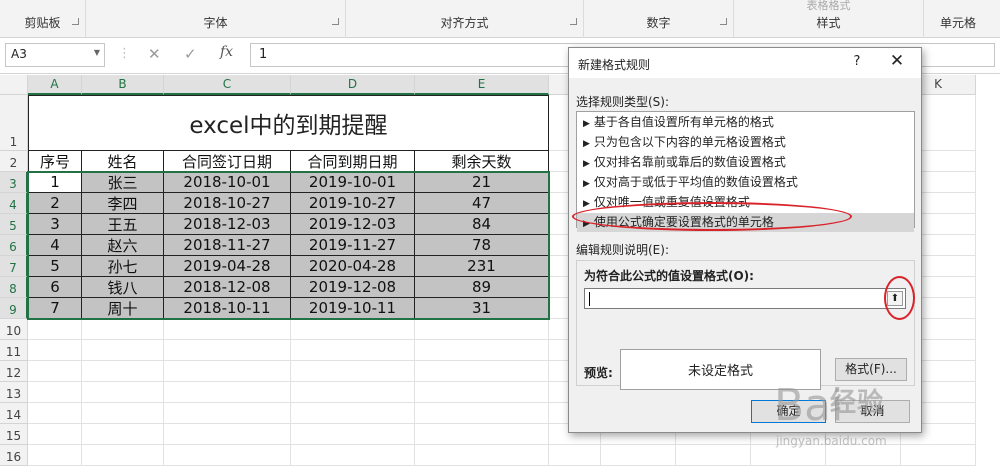 Image resolution: width=1000 pixels, height=466 pixels. What do you see at coordinates (745, 142) in the screenshot?
I see `rule-type-item: ▶ 只为包含以下内容的单元格设置格式` at bounding box center [745, 142].